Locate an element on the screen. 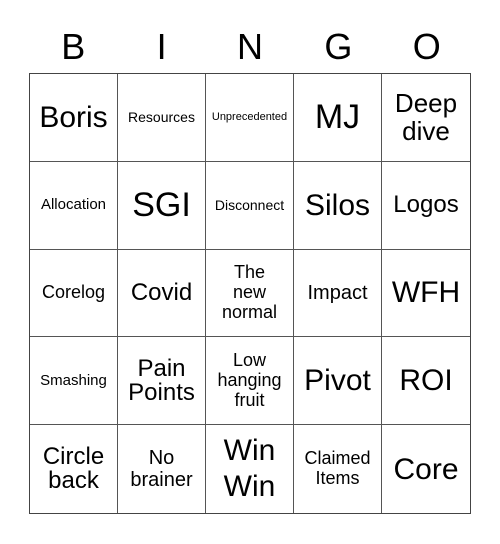 The width and height of the screenshot is (500, 544). bingo-cell: SGI is located at coordinates (162, 205).